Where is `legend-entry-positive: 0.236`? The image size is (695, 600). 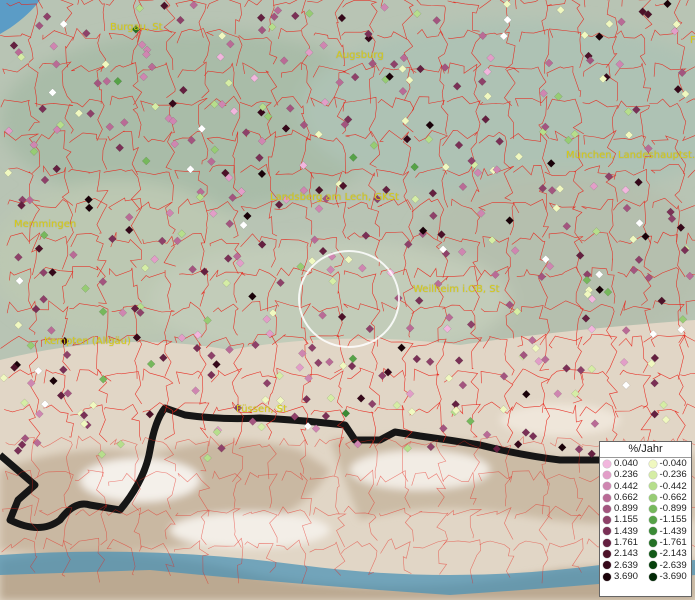 legend-entry-positive: 0.236 is located at coordinates (623, 474).